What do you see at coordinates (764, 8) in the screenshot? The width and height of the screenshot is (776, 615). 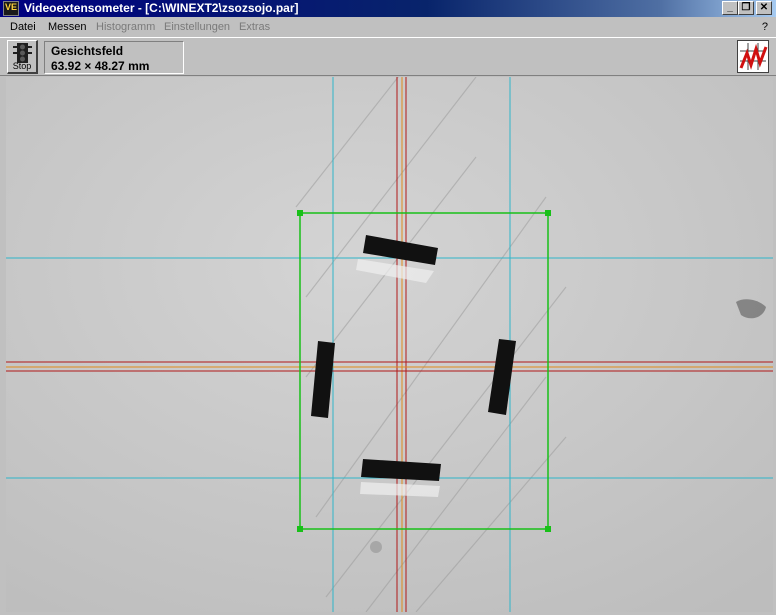 I see `close-button: ✕` at bounding box center [764, 8].